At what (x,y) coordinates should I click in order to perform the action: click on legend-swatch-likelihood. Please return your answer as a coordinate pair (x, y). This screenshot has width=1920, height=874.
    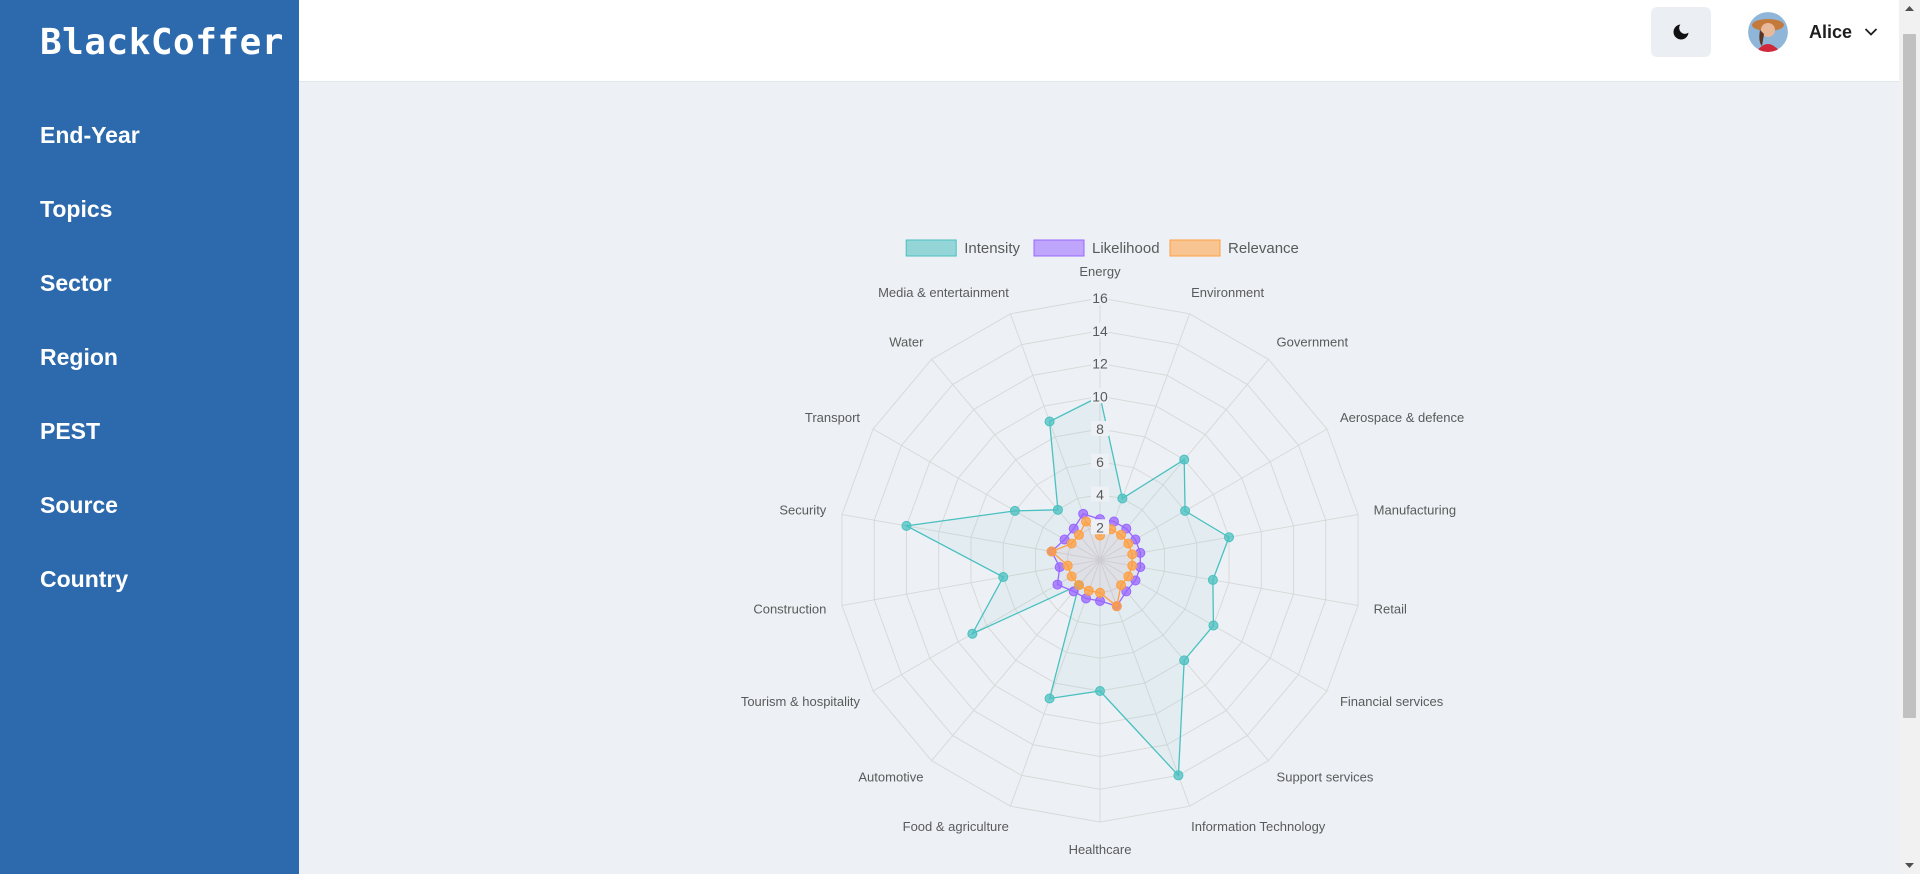
    Looking at the image, I should click on (1059, 248).